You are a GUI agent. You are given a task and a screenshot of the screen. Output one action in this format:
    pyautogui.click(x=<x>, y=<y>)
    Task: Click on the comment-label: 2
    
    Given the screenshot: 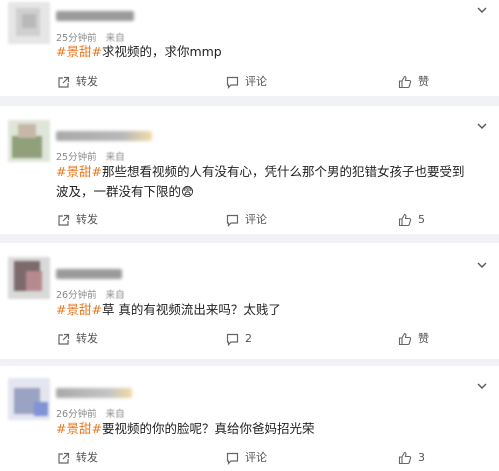 What is the action you would take?
    pyautogui.click(x=248, y=338)
    